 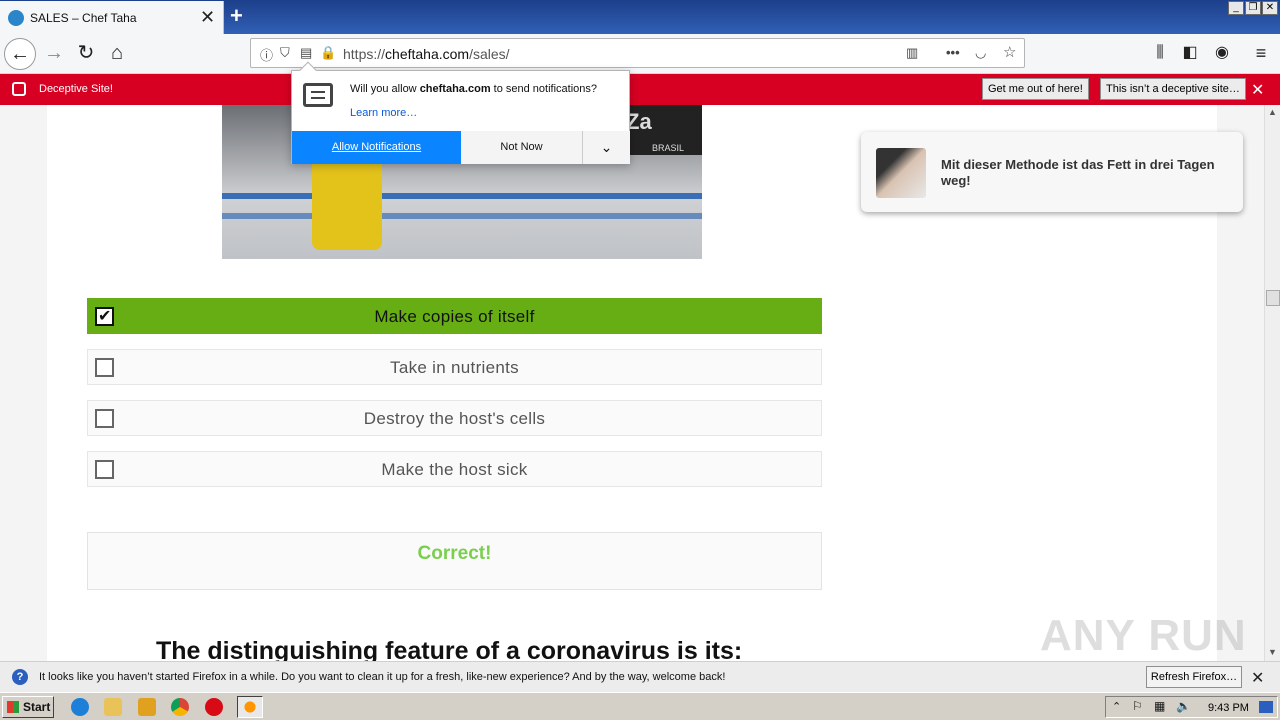 What do you see at coordinates (1228, 708) in the screenshot?
I see `clock: 9:43 PM` at bounding box center [1228, 708].